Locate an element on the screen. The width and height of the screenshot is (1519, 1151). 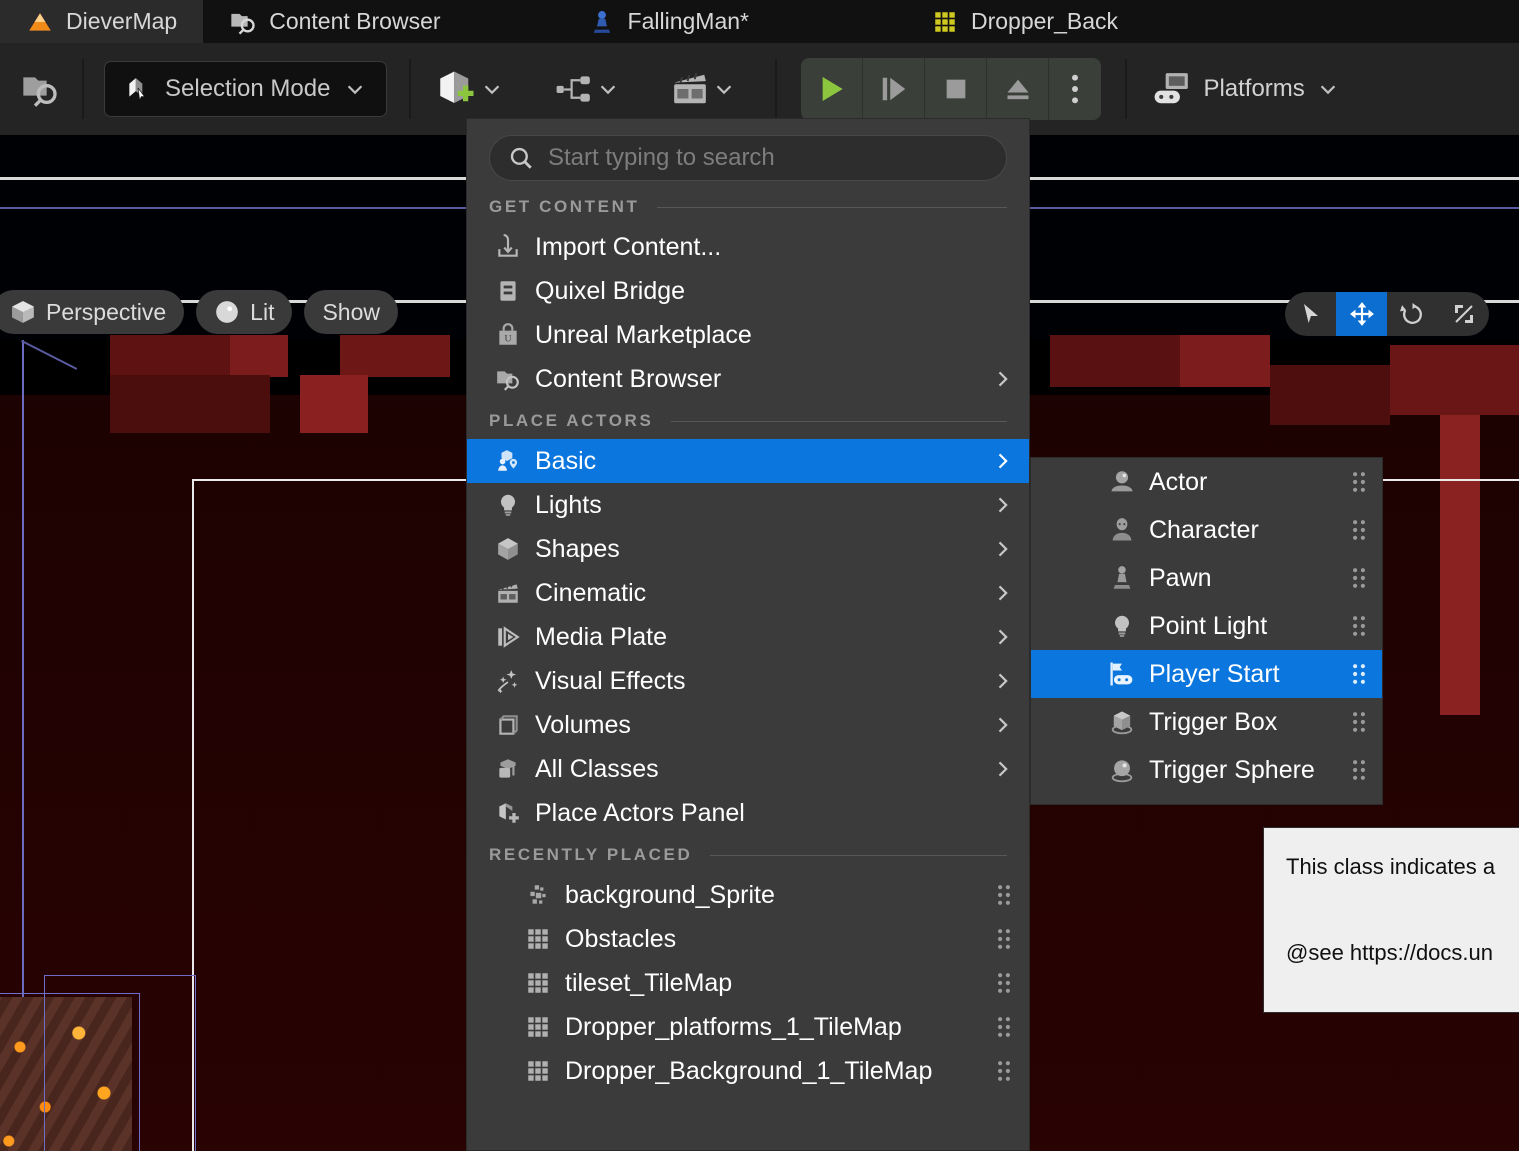
recent-item-obstacles: Obstacles is located at coordinates (748, 939).